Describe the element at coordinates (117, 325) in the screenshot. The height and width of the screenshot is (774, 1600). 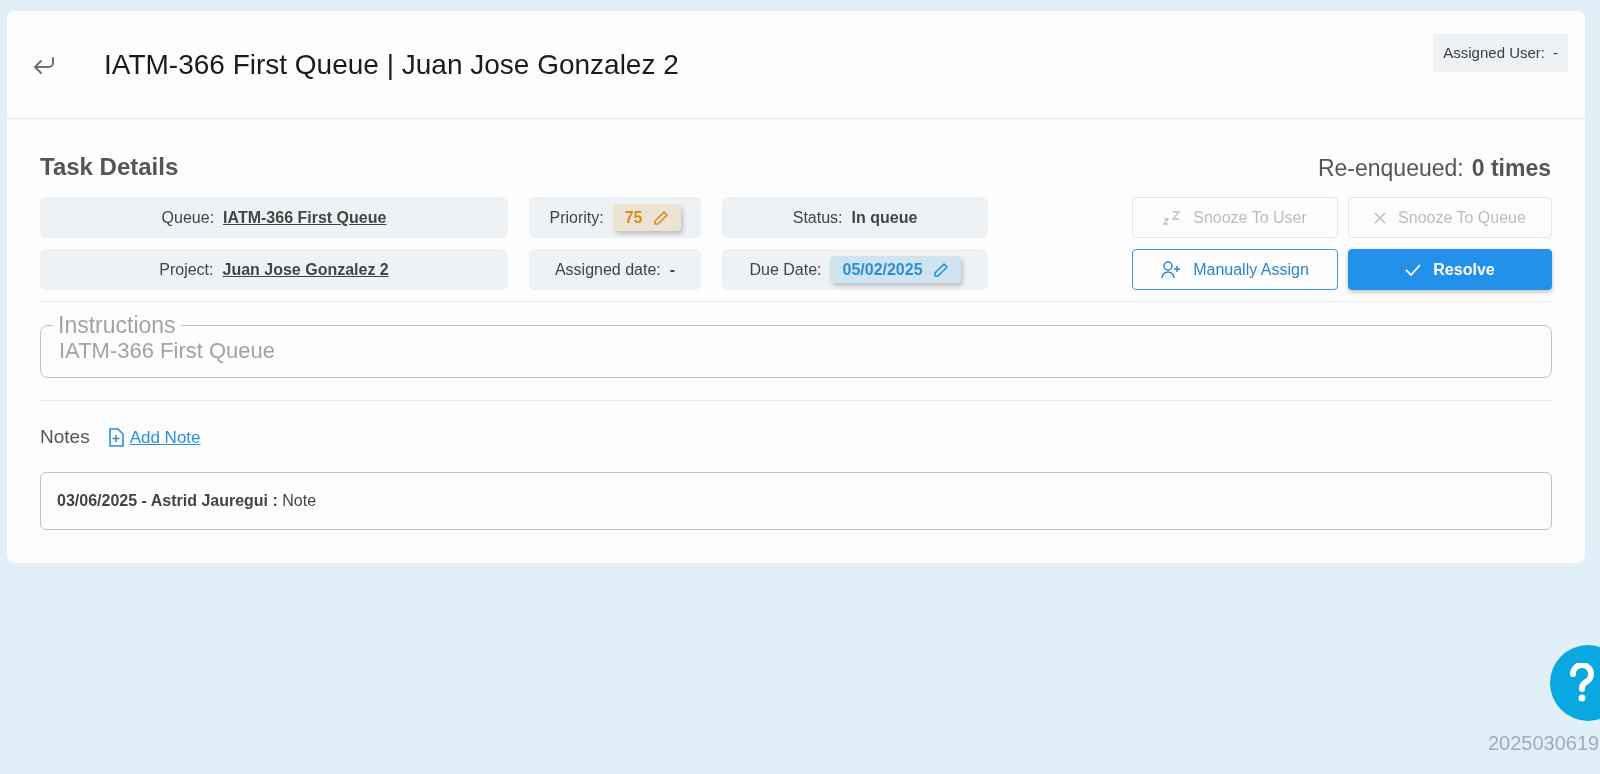
I see `instructions-legend: Instructions` at that location.